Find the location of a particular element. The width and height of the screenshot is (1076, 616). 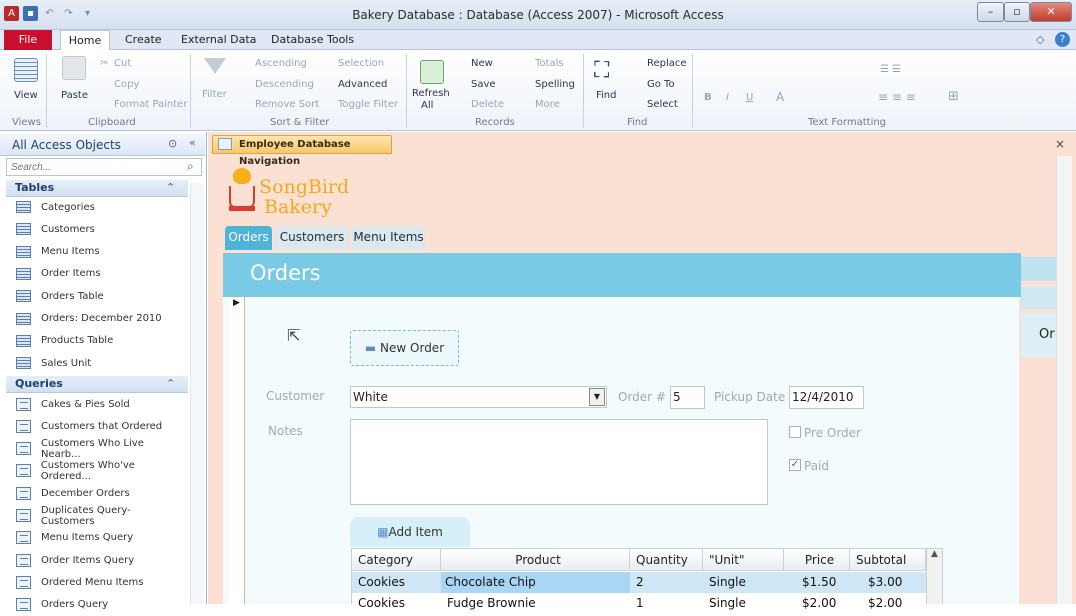

nav-query-item: Ordered Menu Items is located at coordinates (101, 582).